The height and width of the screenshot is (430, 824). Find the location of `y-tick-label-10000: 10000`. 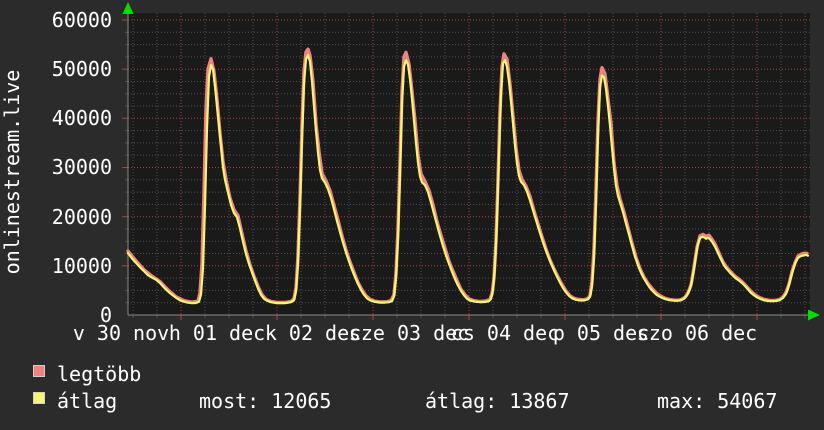

y-tick-label-10000: 10000 is located at coordinates (81, 266).